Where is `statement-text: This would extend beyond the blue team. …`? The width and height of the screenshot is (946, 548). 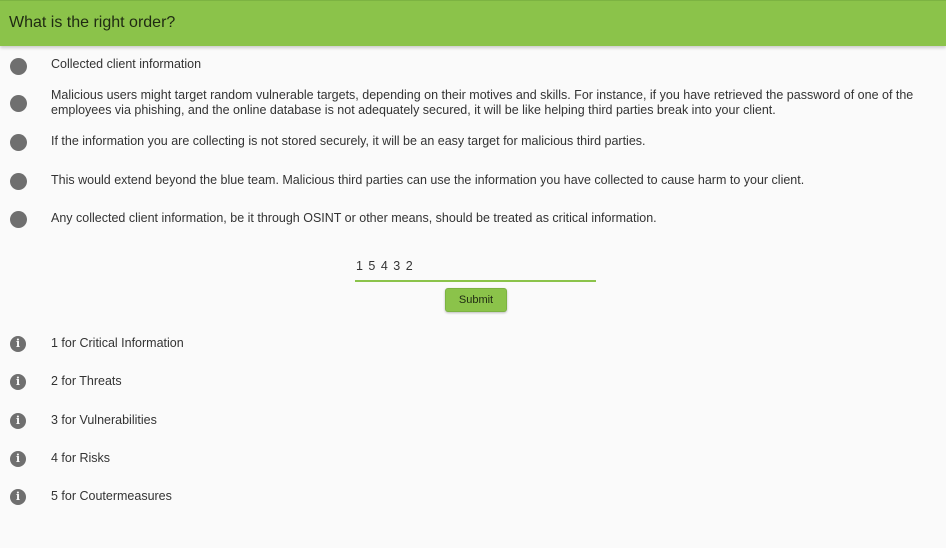
statement-text: This would extend beyond the blue team. … is located at coordinates (428, 180).